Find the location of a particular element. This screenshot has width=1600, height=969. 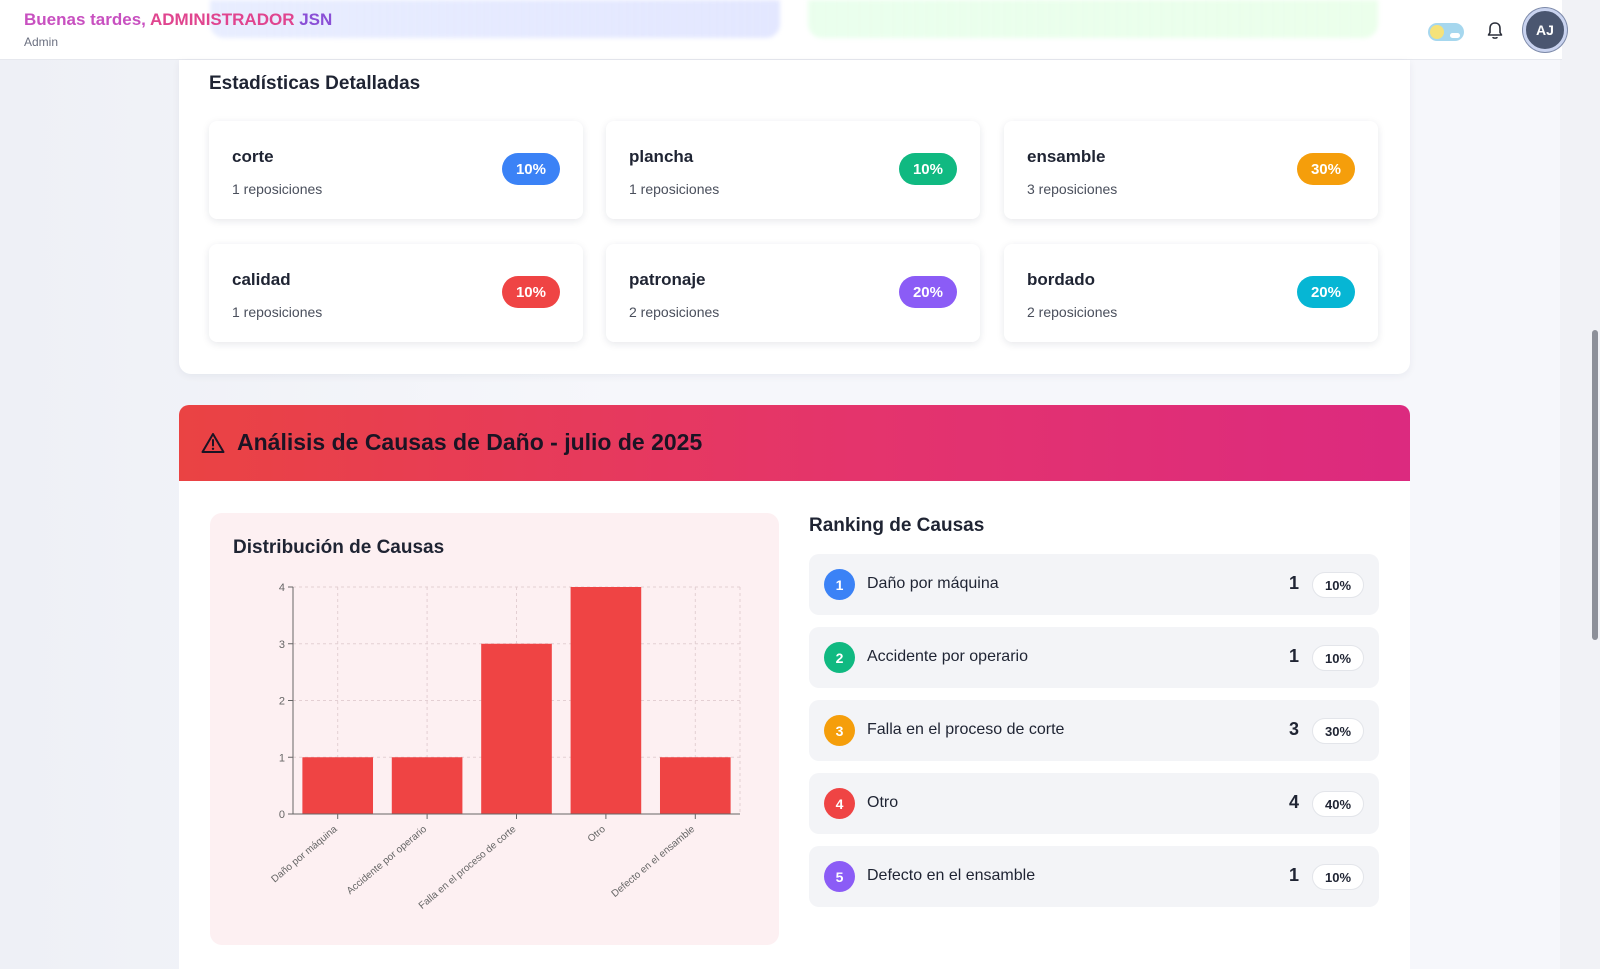

ranking-item: 4 Otro 4 40% is located at coordinates (1094, 803).